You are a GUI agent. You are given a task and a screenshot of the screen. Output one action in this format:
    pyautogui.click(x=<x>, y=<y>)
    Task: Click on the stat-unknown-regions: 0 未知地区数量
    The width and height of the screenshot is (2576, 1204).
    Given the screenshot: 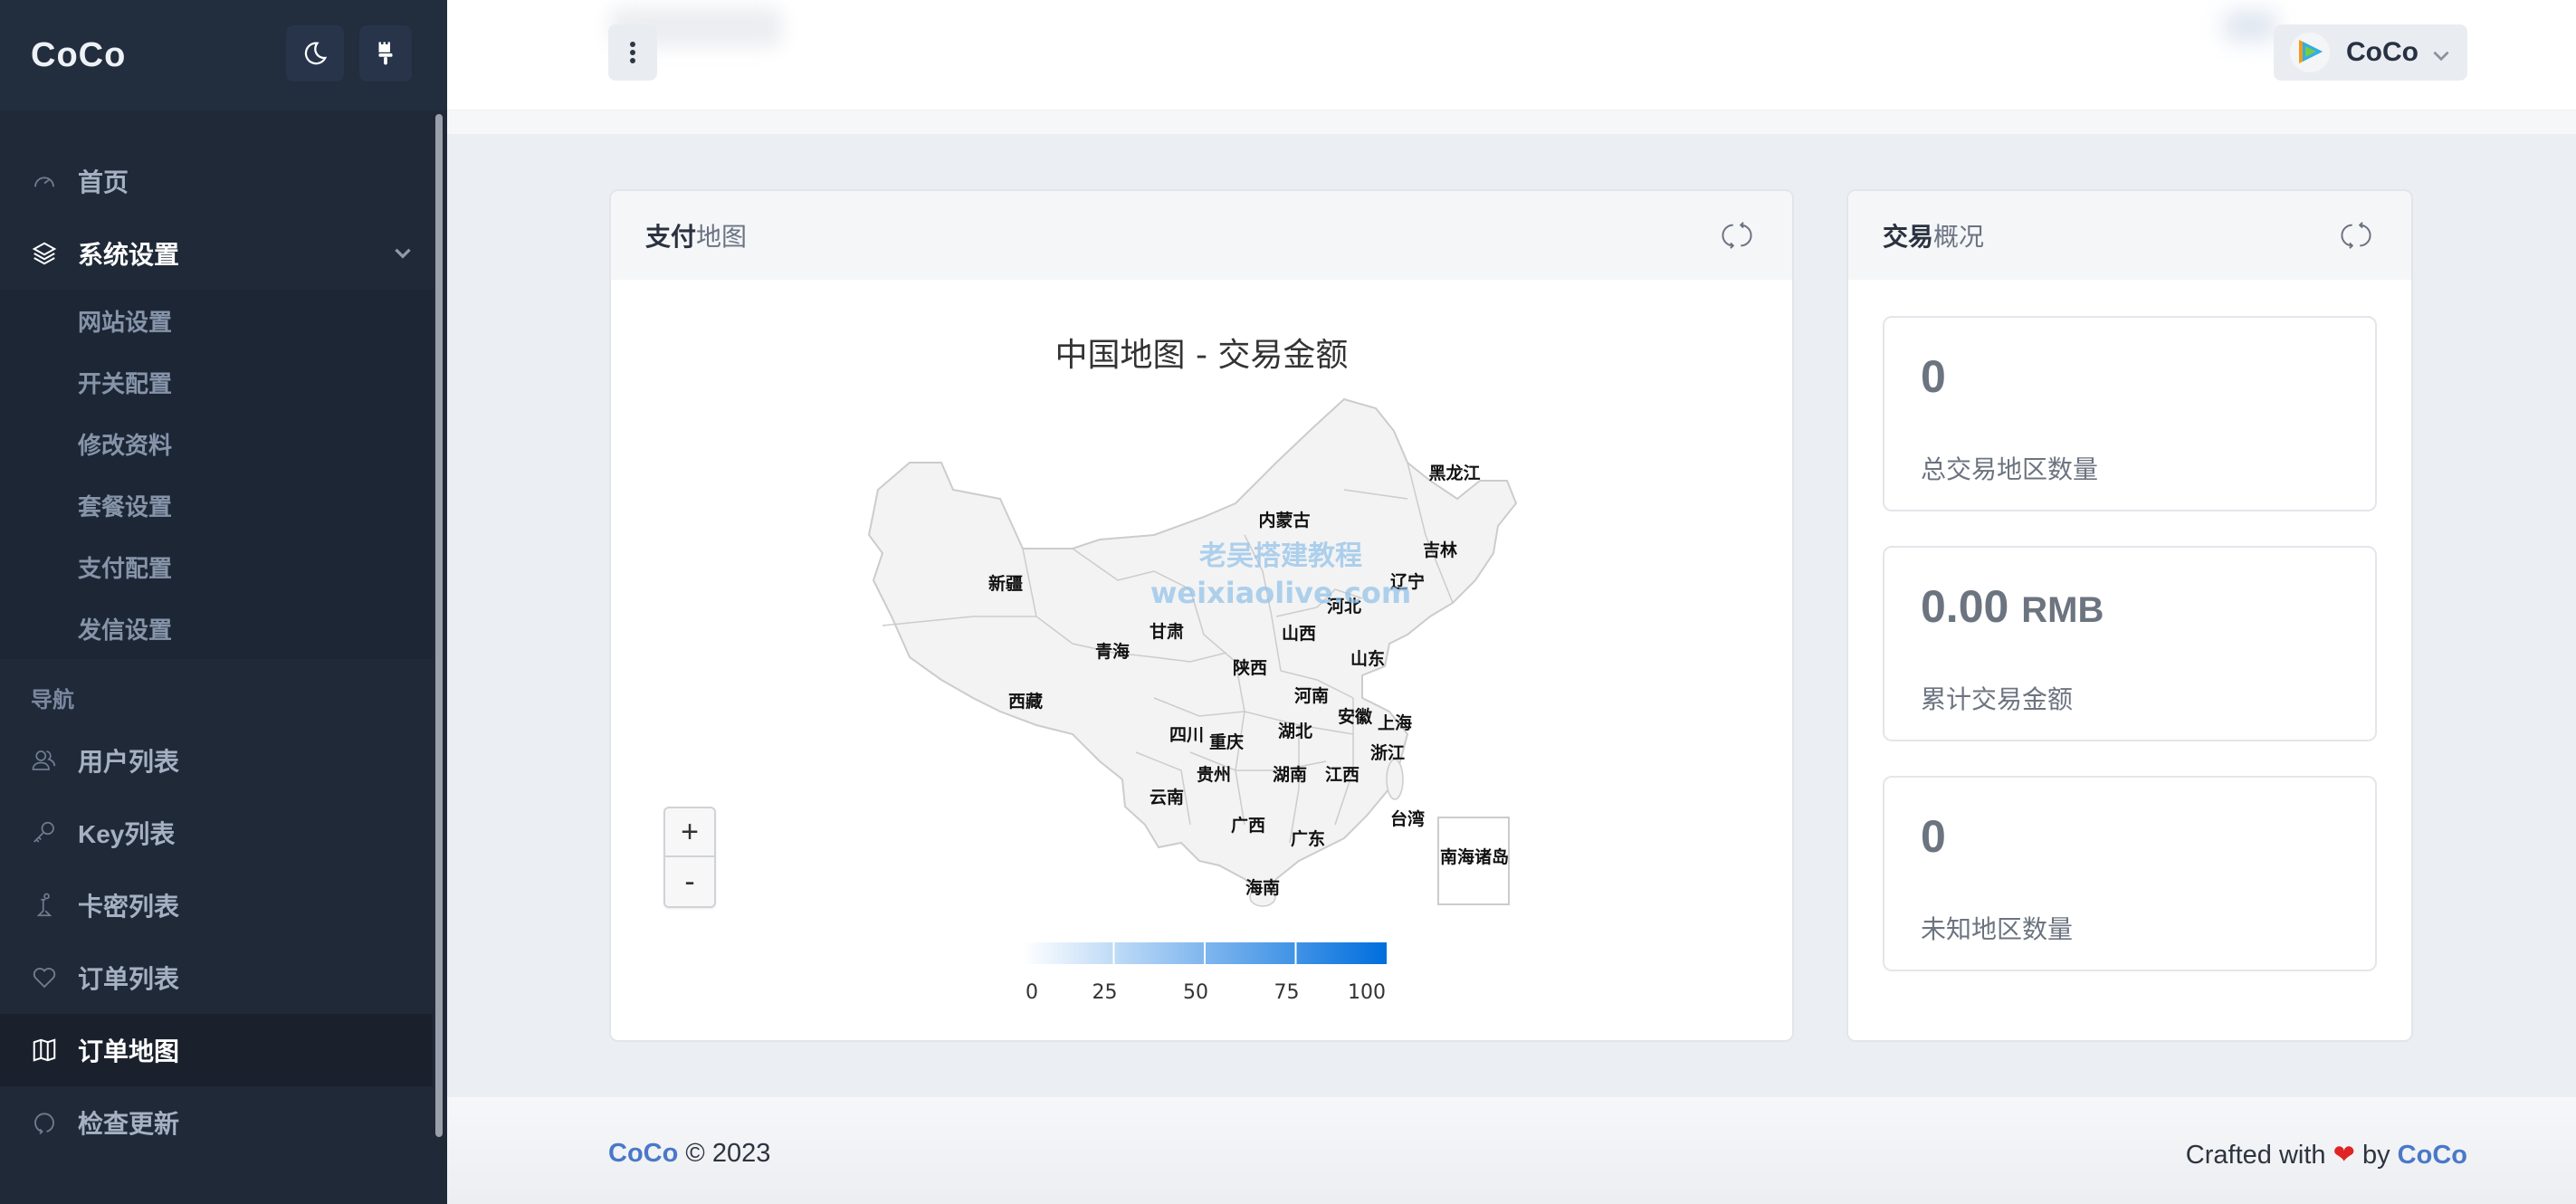 What is the action you would take?
    pyautogui.click(x=2130, y=873)
    